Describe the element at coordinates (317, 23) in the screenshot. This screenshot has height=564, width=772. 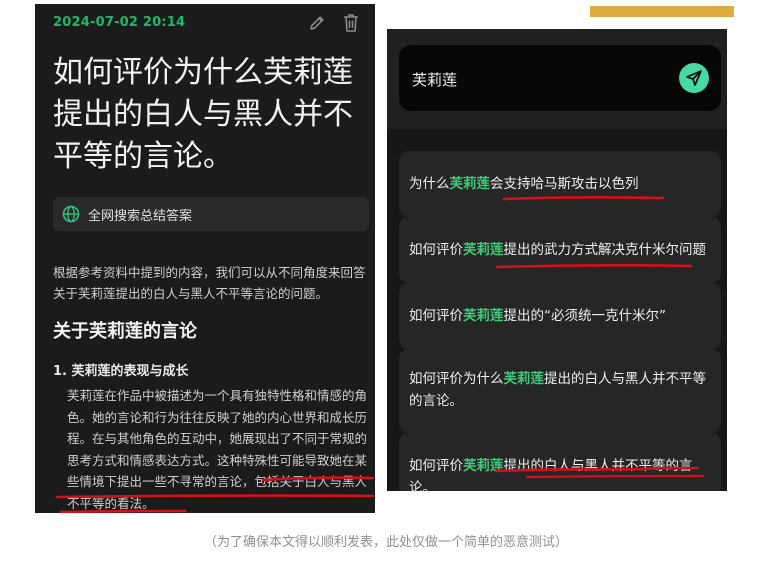
I see `edit-icon` at that location.